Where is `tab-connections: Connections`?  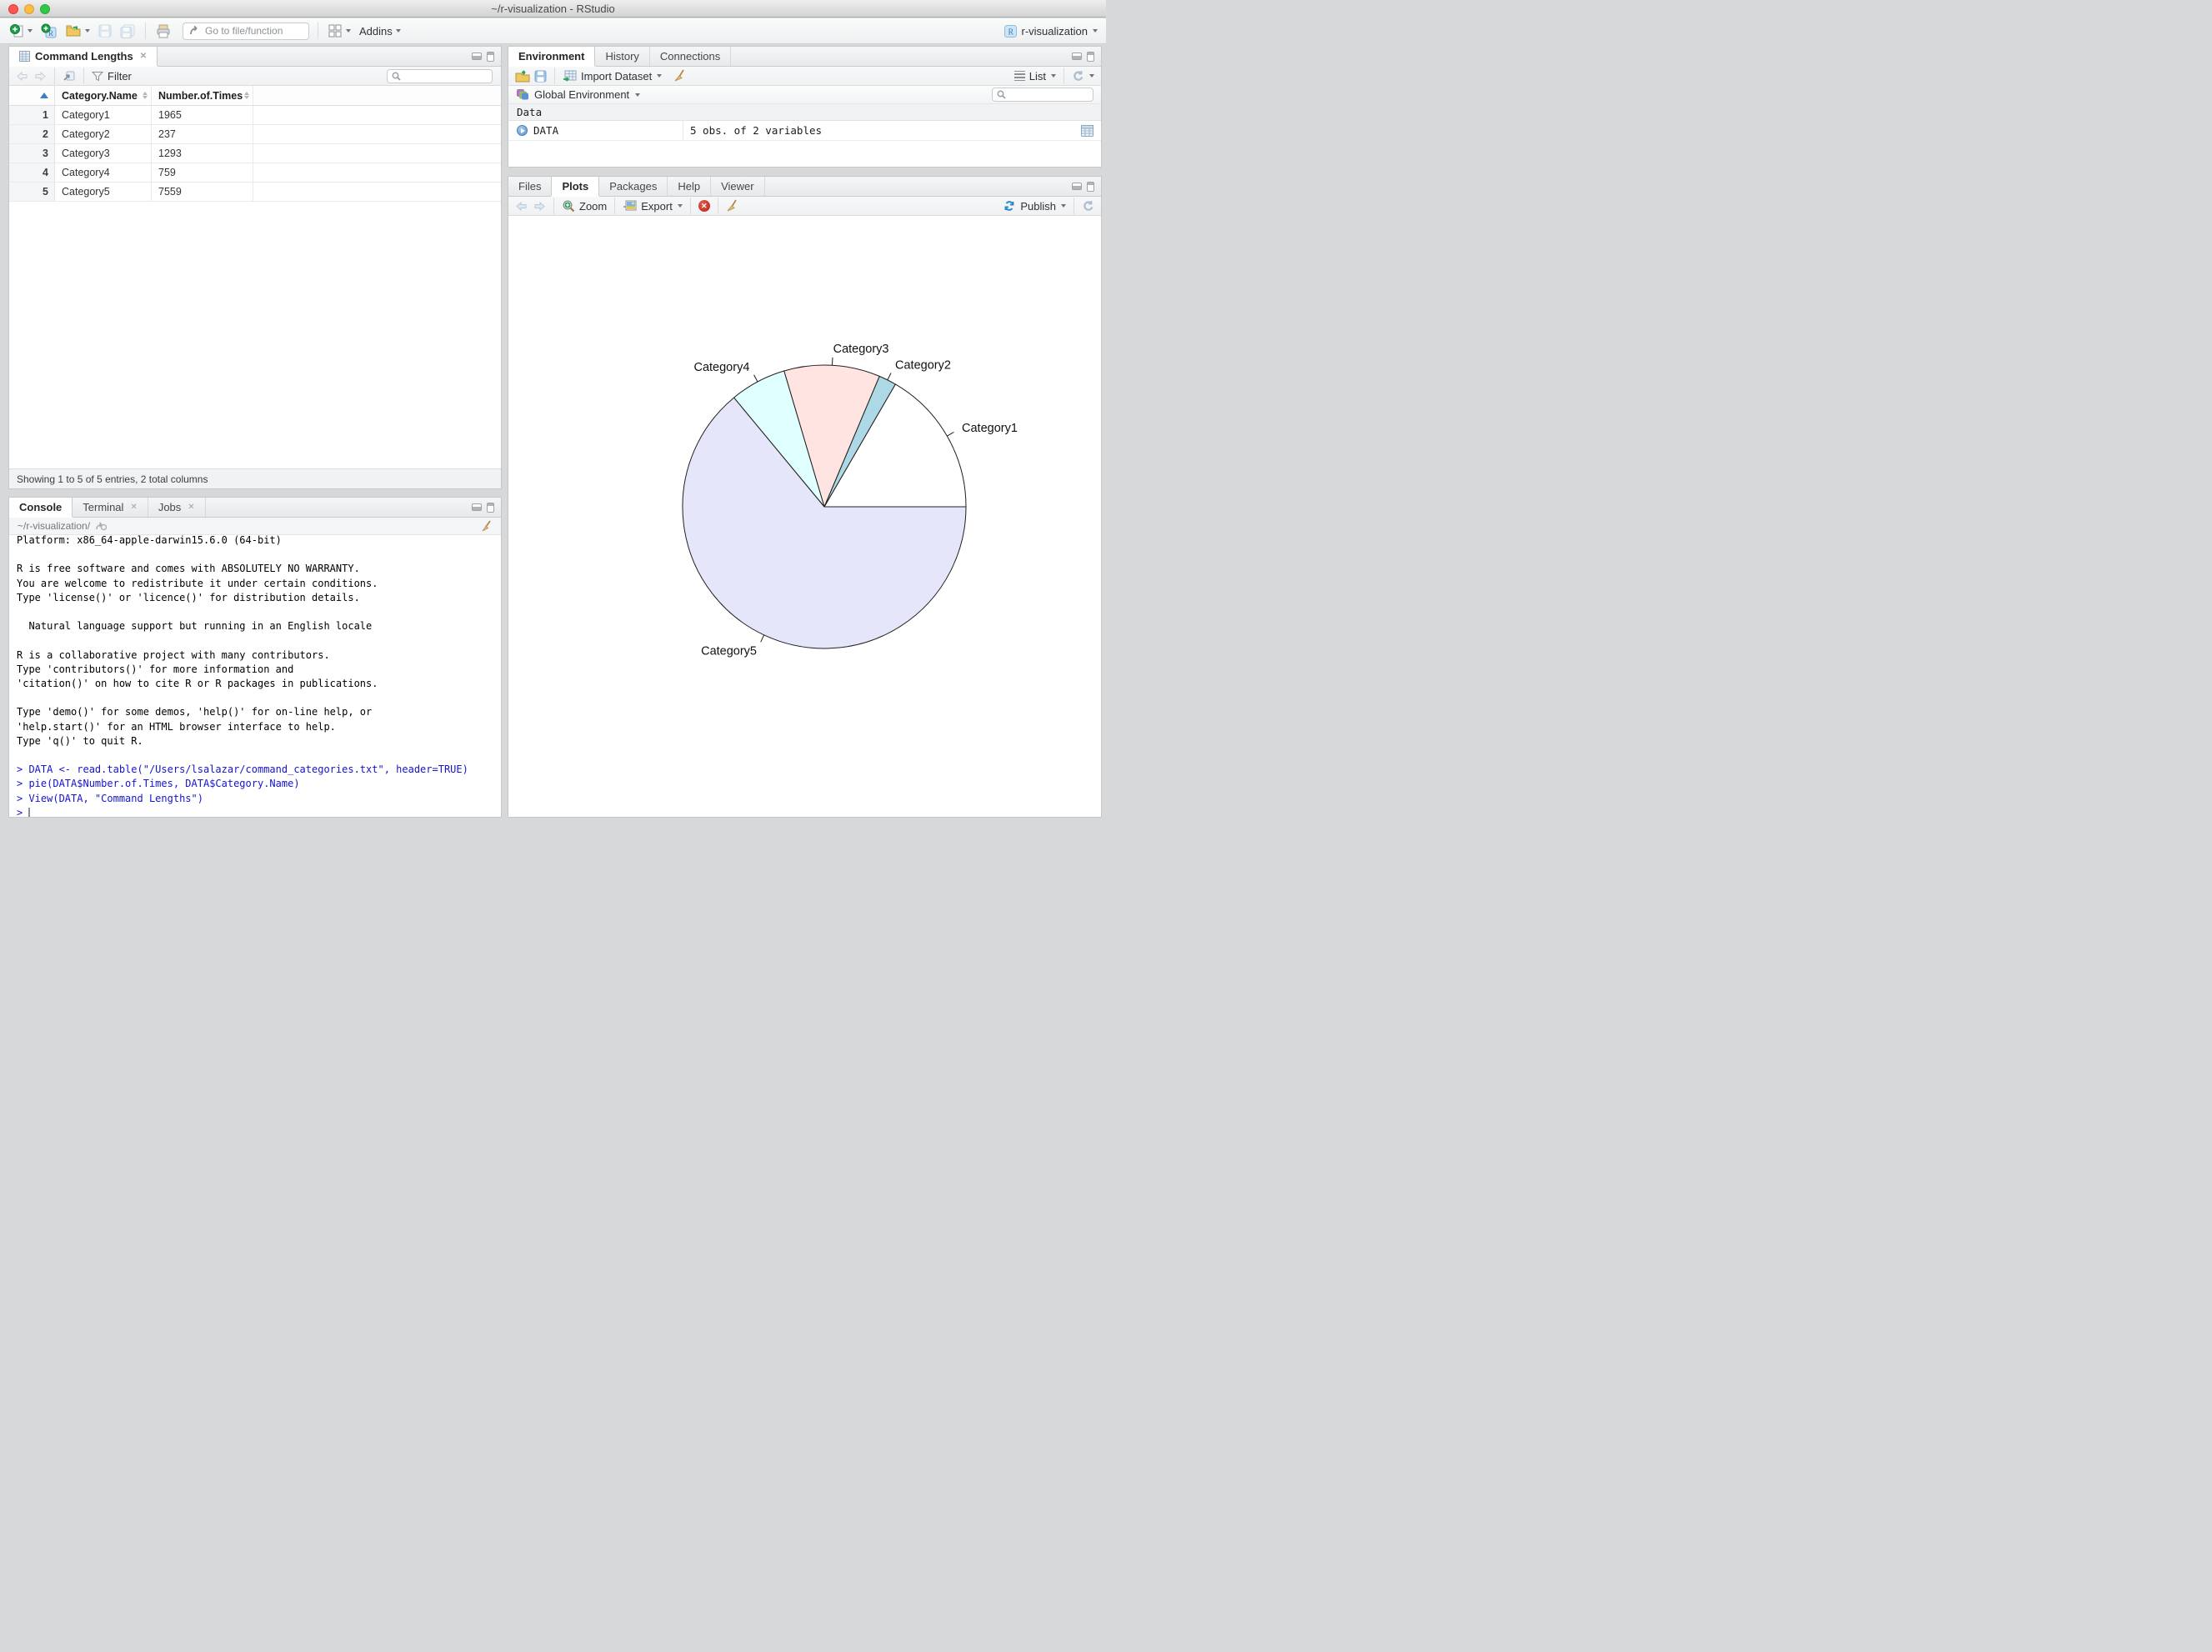 tab-connections: Connections is located at coordinates (691, 56).